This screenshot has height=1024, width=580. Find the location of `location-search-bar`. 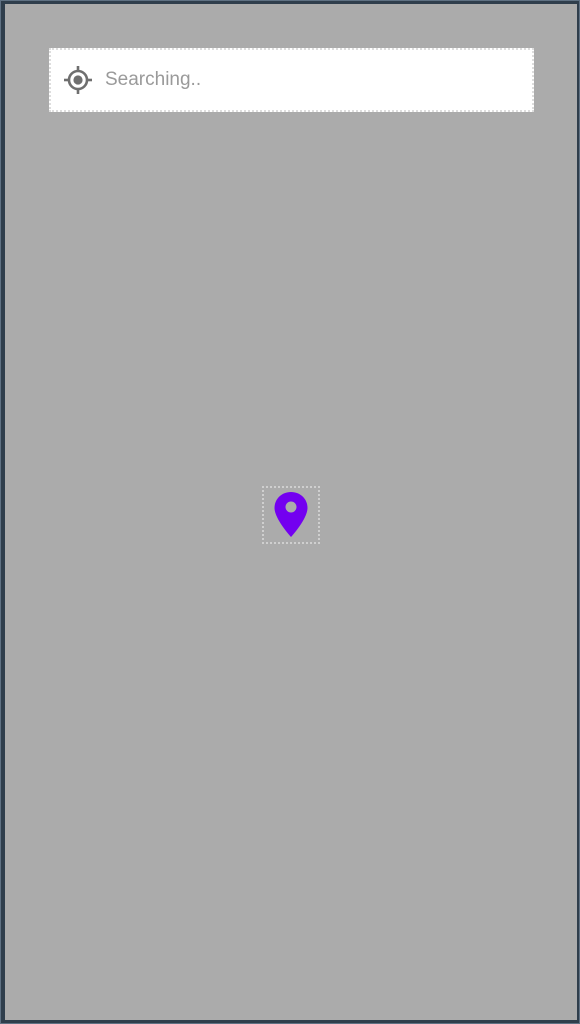

location-search-bar is located at coordinates (291, 80).